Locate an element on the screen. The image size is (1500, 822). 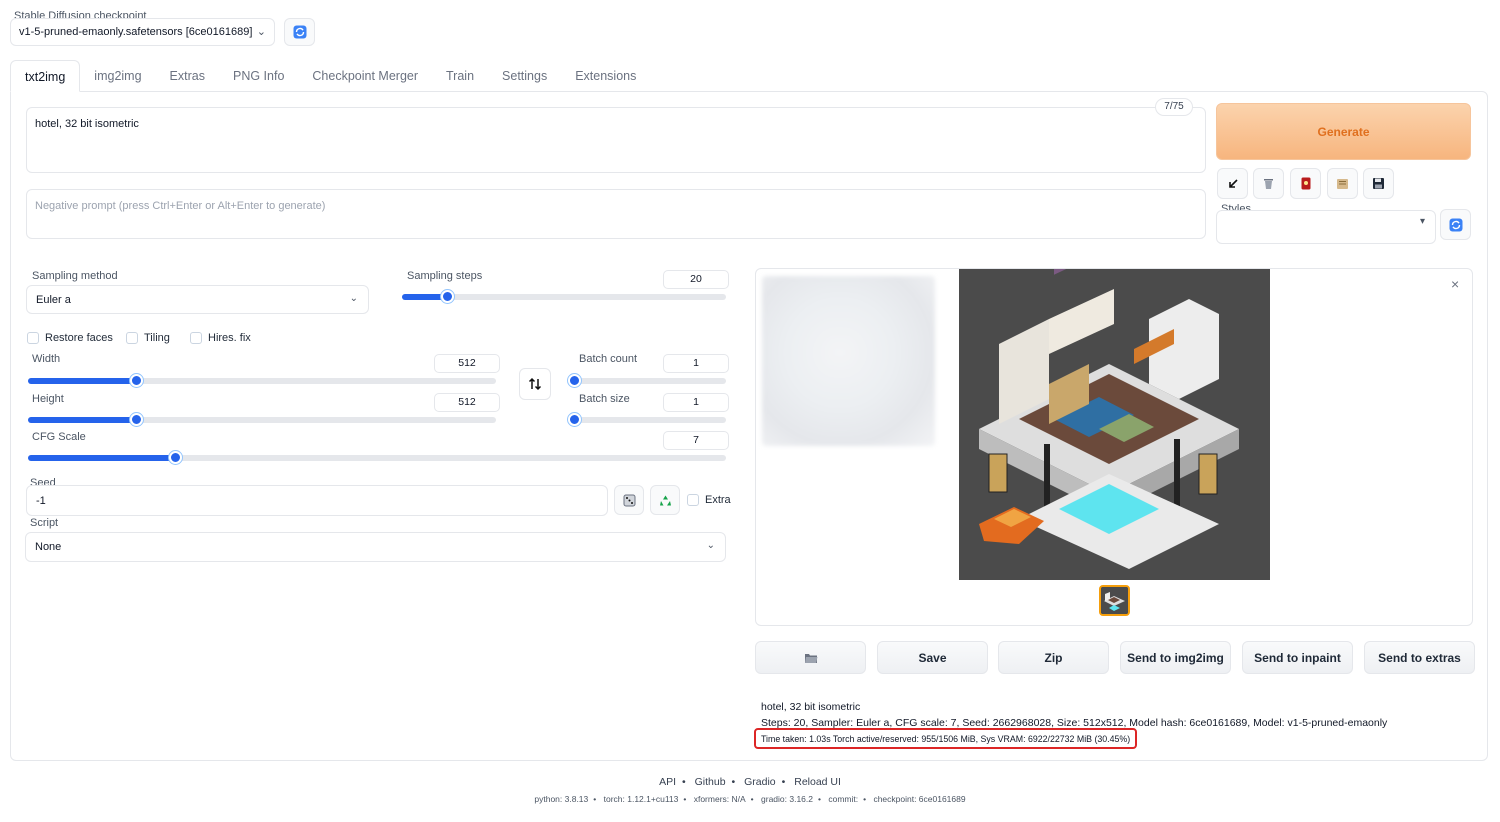
height-label: Height is located at coordinates (48, 399).